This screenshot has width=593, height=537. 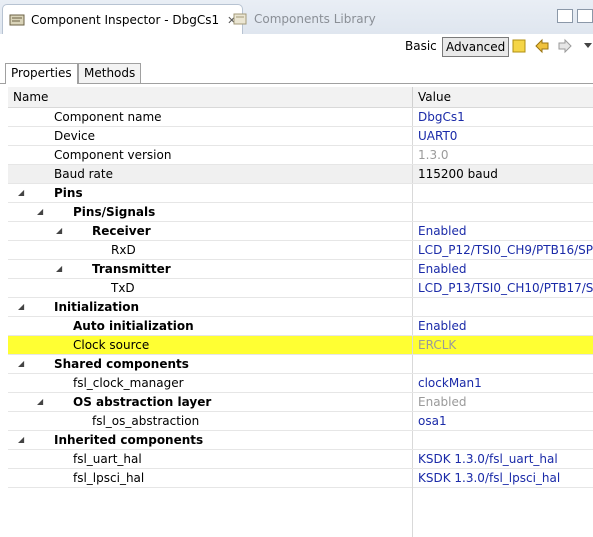 I want to click on column-header-value: Value, so click(x=434, y=97).